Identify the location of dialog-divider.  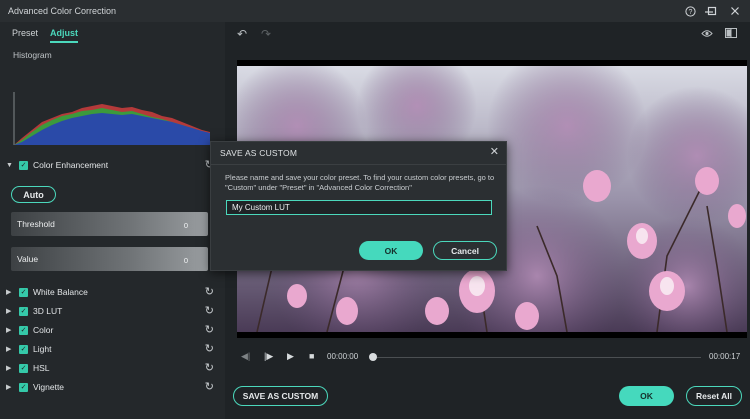
(358, 164).